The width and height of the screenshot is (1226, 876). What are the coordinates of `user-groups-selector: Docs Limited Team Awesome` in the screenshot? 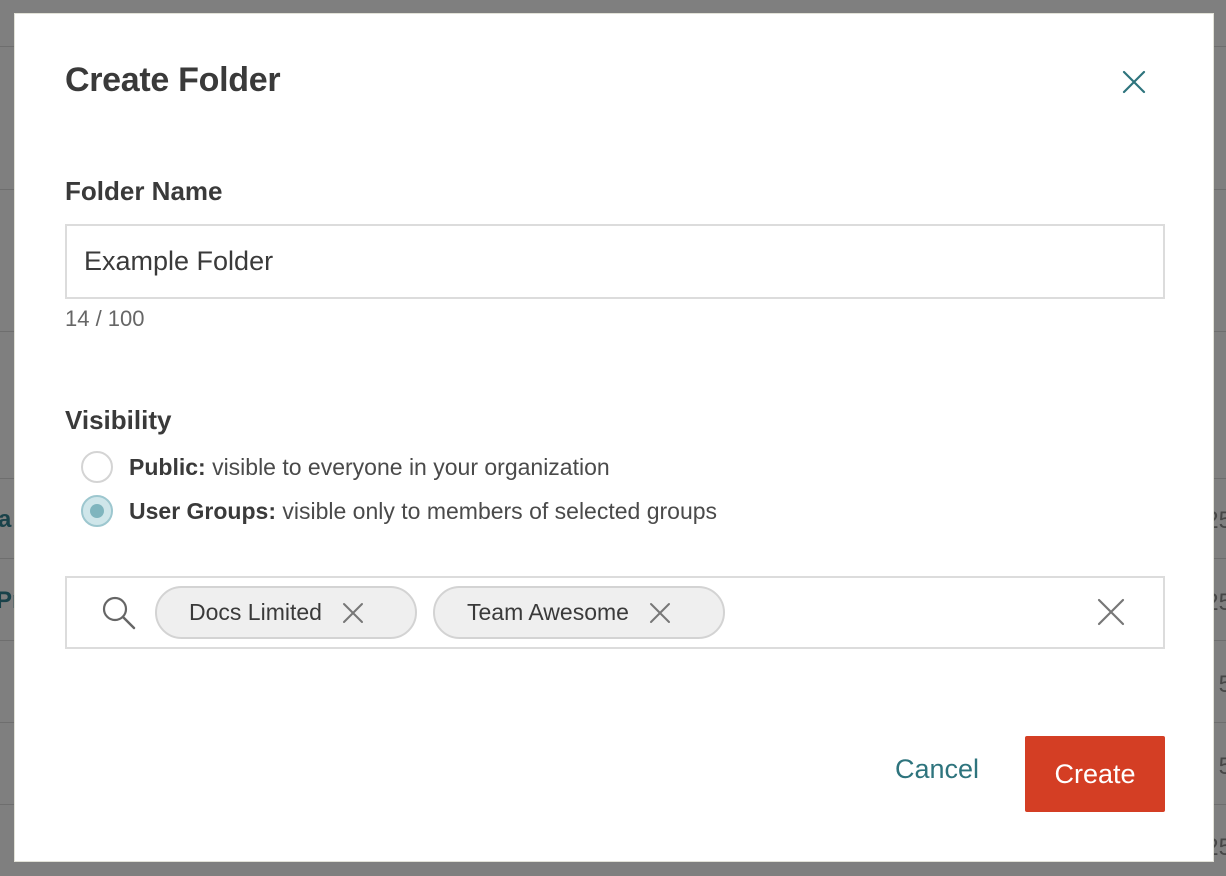 It's located at (615, 612).